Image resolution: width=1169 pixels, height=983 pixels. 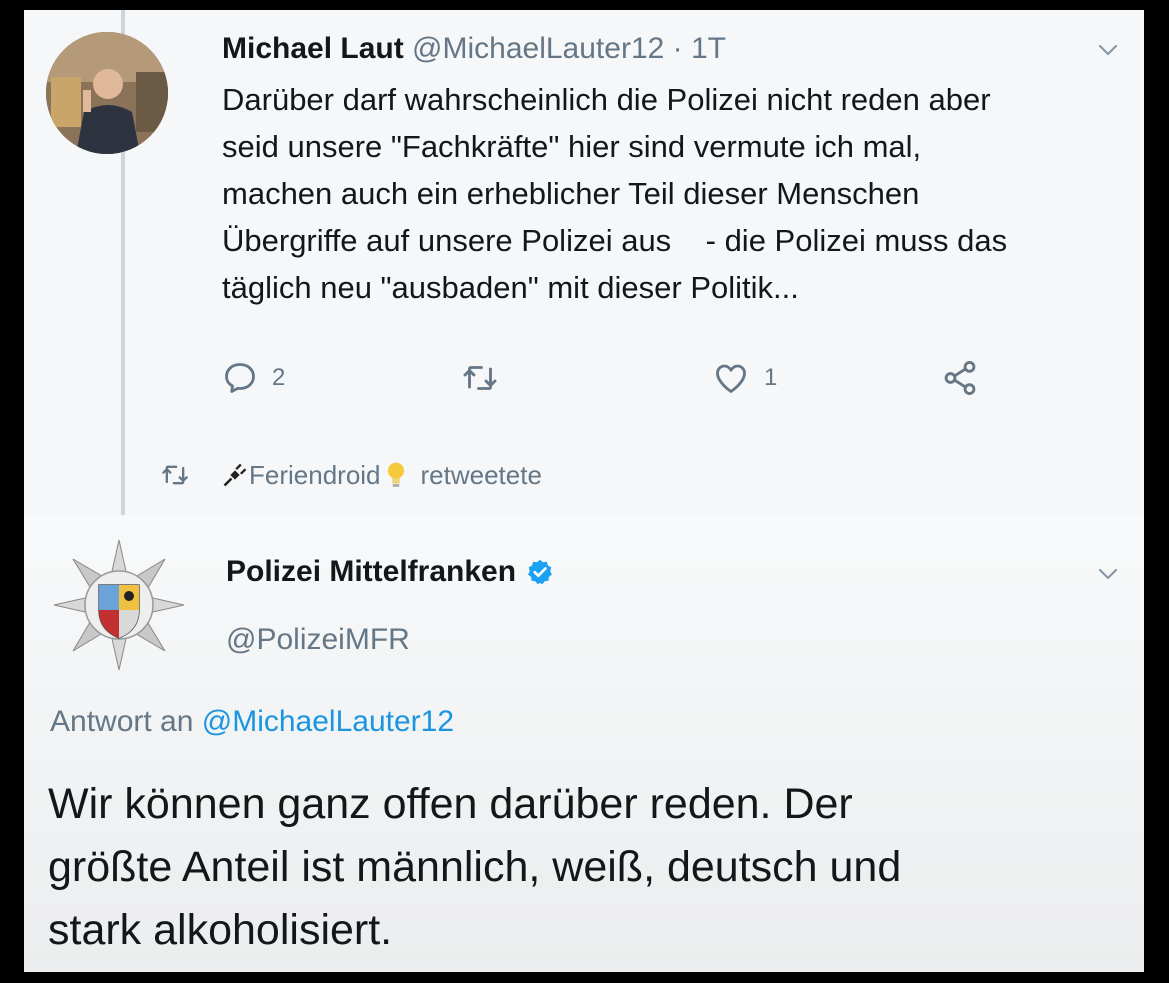 What do you see at coordinates (313, 48) in the screenshot?
I see `tweet1-author-name: Michael Laut` at bounding box center [313, 48].